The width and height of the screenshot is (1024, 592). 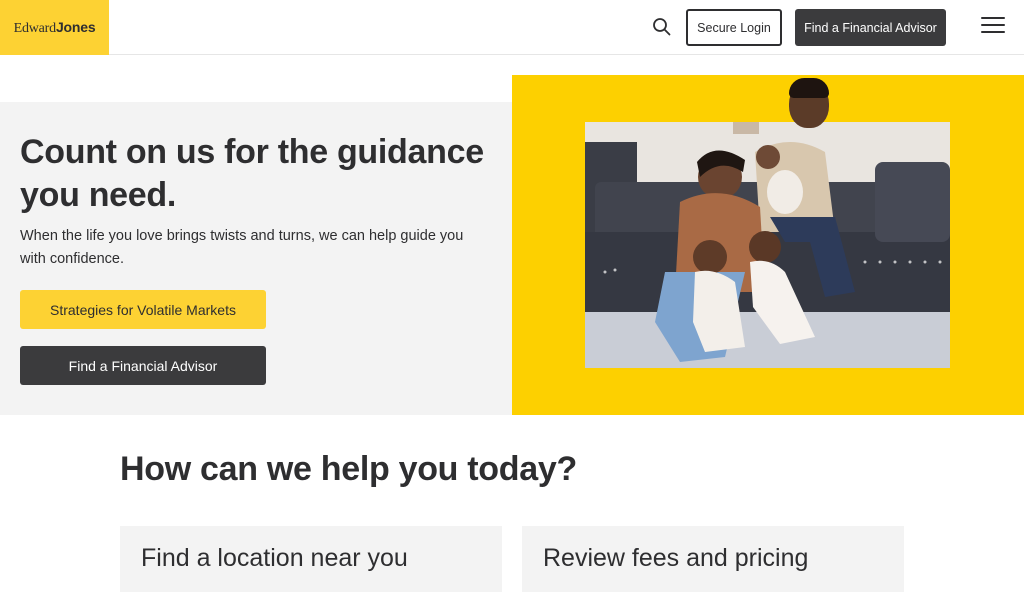 What do you see at coordinates (252, 173) in the screenshot?
I see `hero-title: Count on us for the guidance you need.` at bounding box center [252, 173].